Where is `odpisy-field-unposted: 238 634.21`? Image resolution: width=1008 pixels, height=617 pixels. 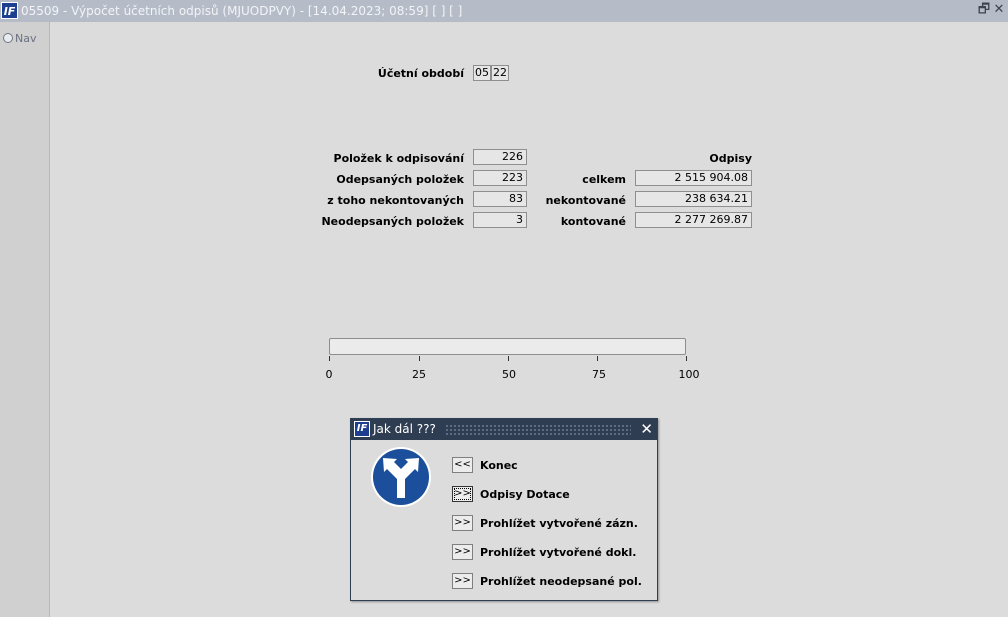
odpisy-field-unposted: 238 634.21 is located at coordinates (693, 199).